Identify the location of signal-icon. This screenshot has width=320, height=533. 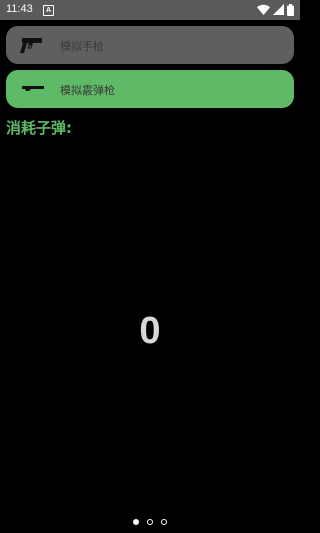
(278, 9).